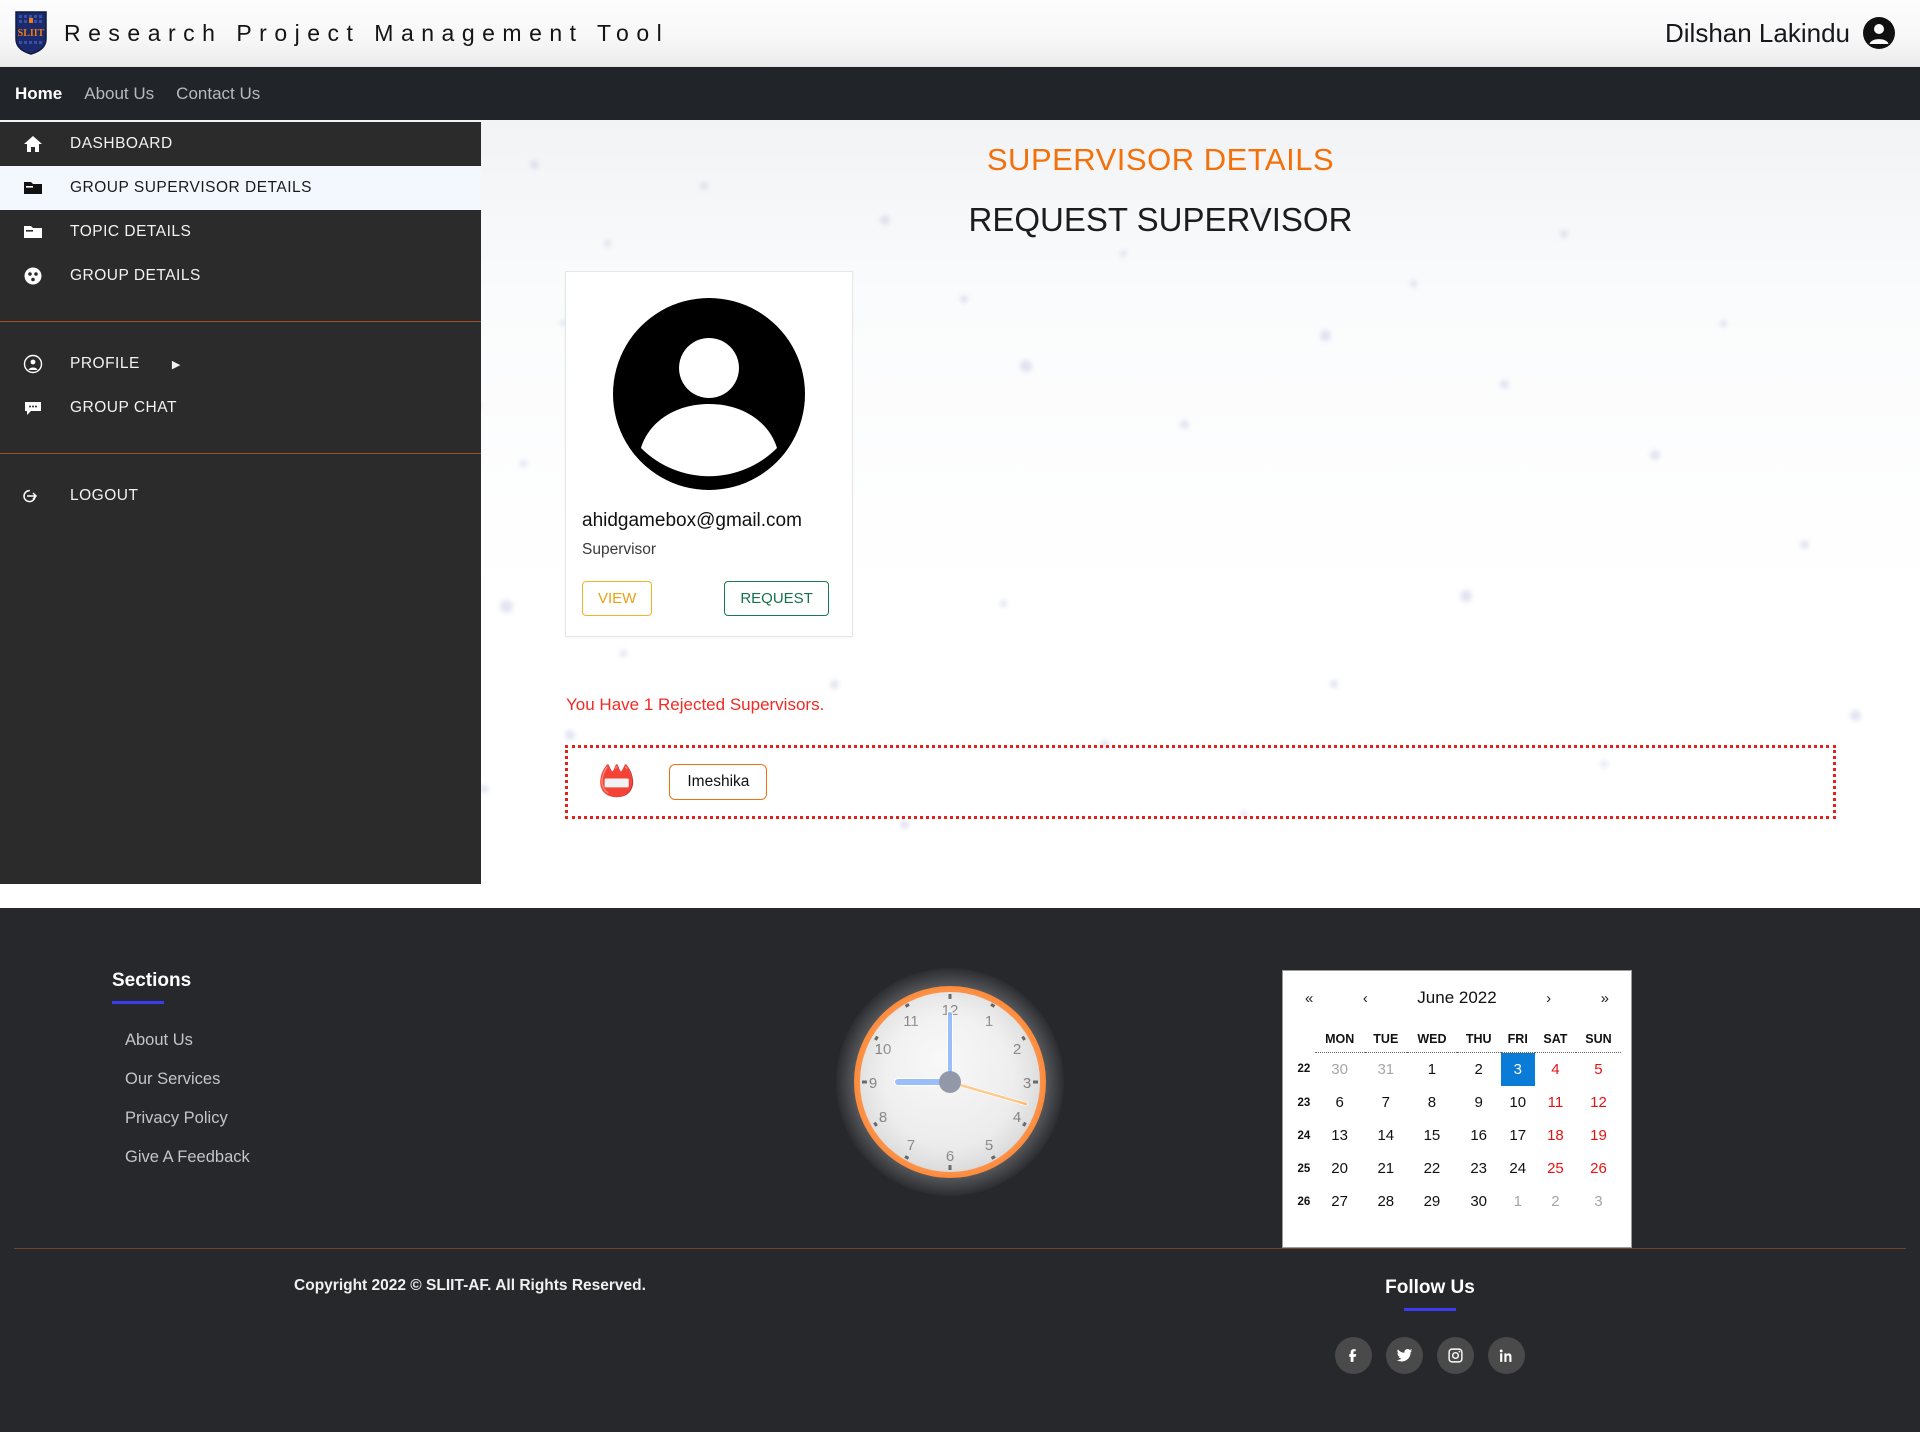 This screenshot has height=1432, width=1920. What do you see at coordinates (38, 94) in the screenshot?
I see `nav-item-home: Home` at bounding box center [38, 94].